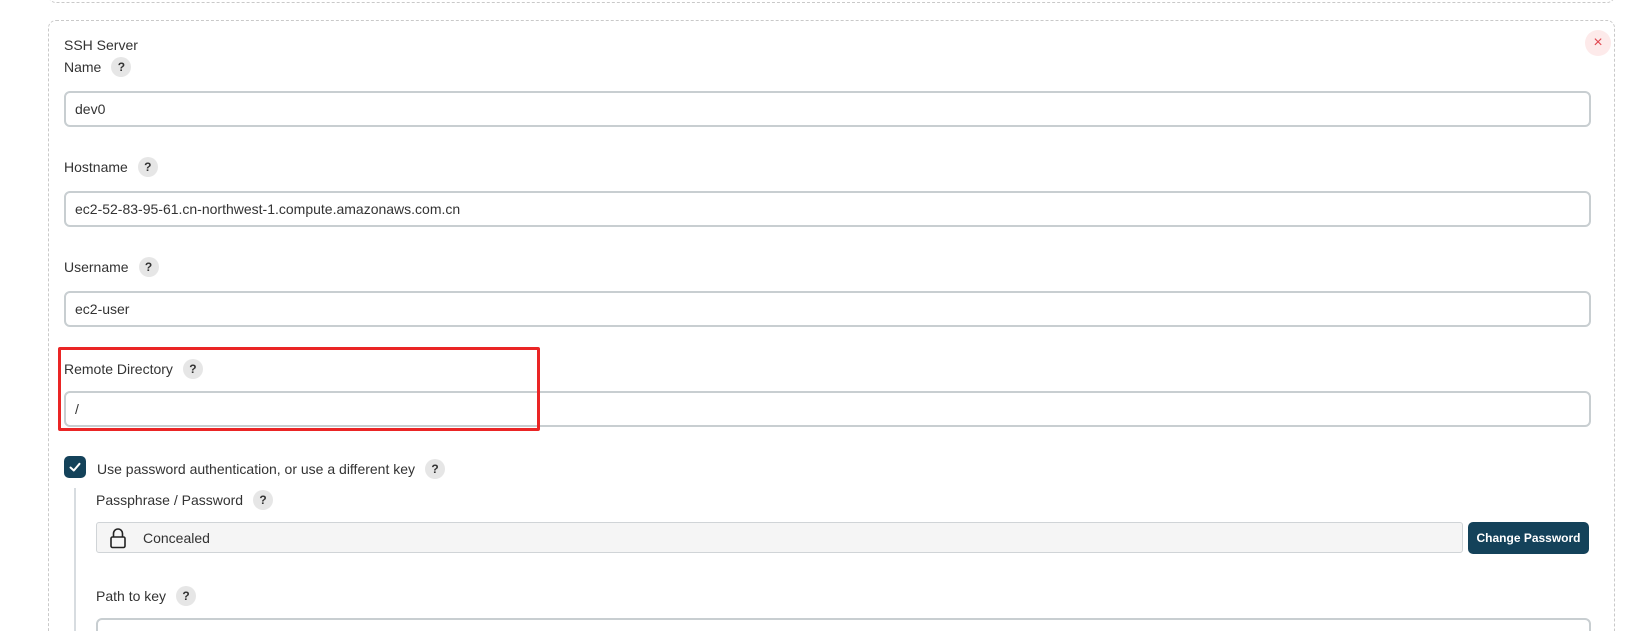 This screenshot has width=1640, height=631. Describe the element at coordinates (827, 109) in the screenshot. I see `name-field` at that location.